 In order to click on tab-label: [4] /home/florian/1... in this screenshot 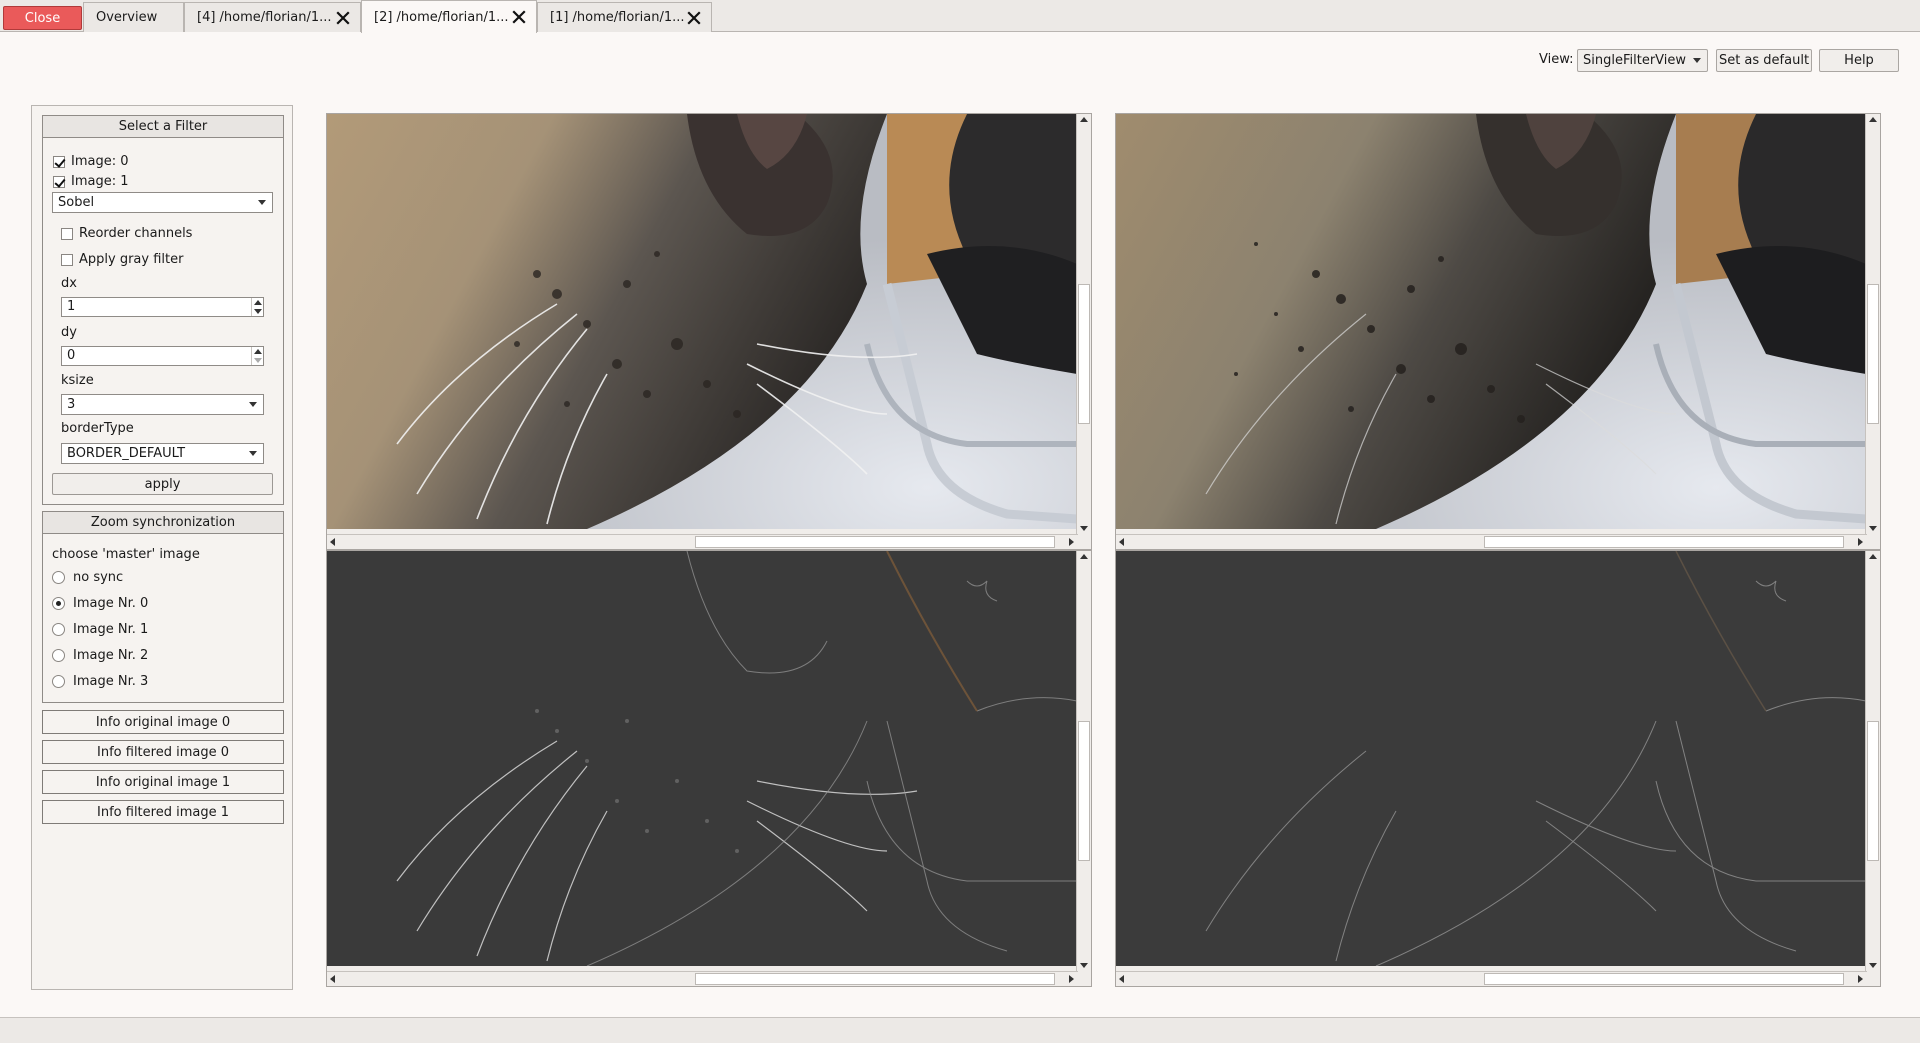, I will do `click(264, 17)`.